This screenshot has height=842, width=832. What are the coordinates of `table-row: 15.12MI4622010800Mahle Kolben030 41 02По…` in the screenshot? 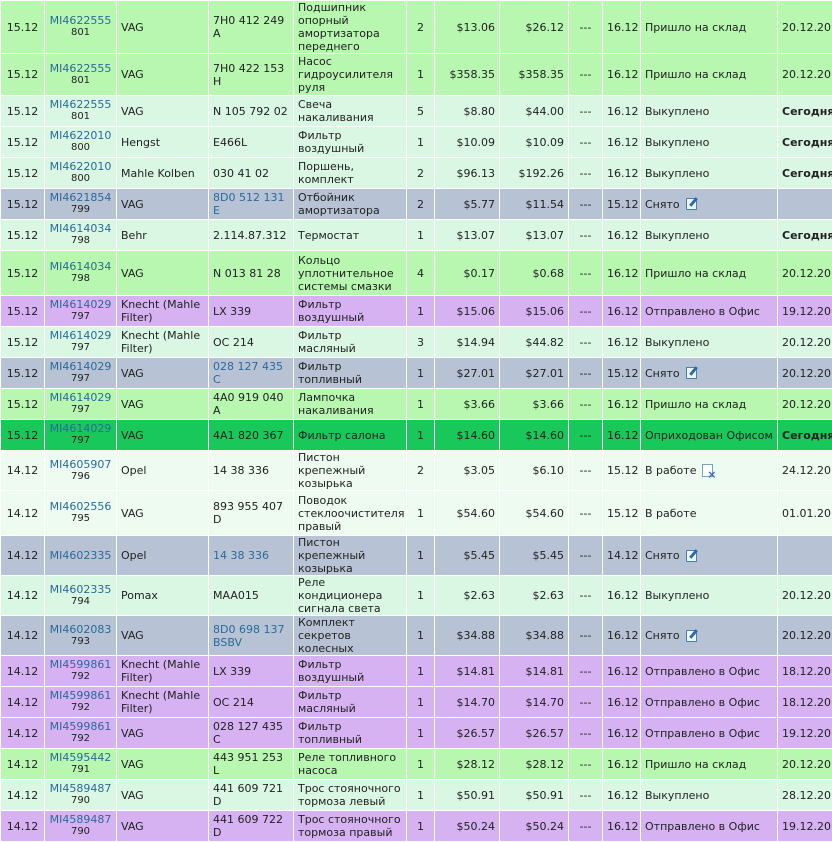 It's located at (416, 173).